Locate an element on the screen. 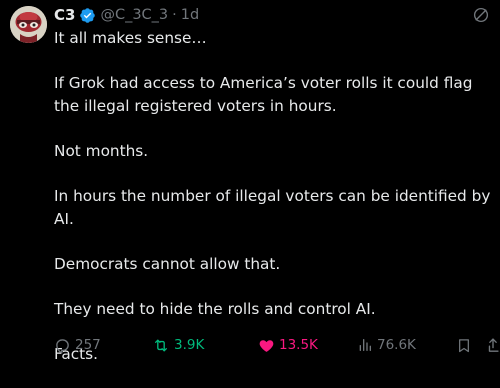 This screenshot has width=500, height=388. like-count: 13.5K is located at coordinates (298, 345).